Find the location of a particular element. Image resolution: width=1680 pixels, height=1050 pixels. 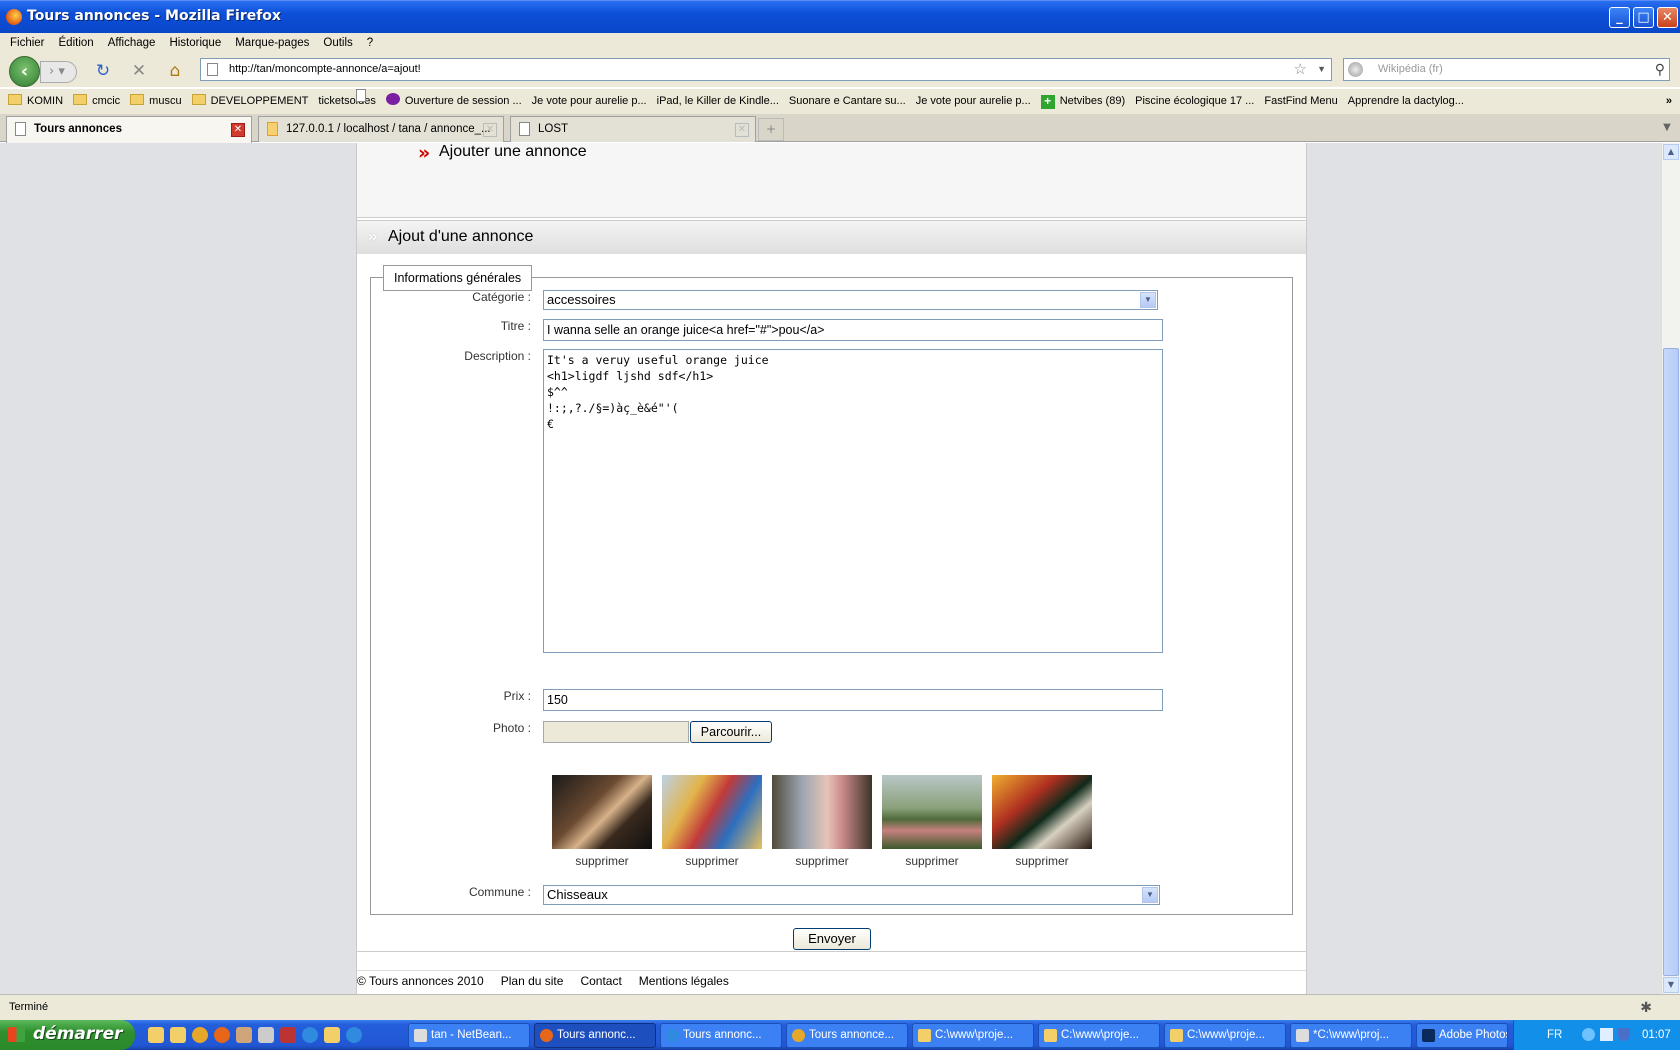

firefox-icon is located at coordinates (222, 1035).